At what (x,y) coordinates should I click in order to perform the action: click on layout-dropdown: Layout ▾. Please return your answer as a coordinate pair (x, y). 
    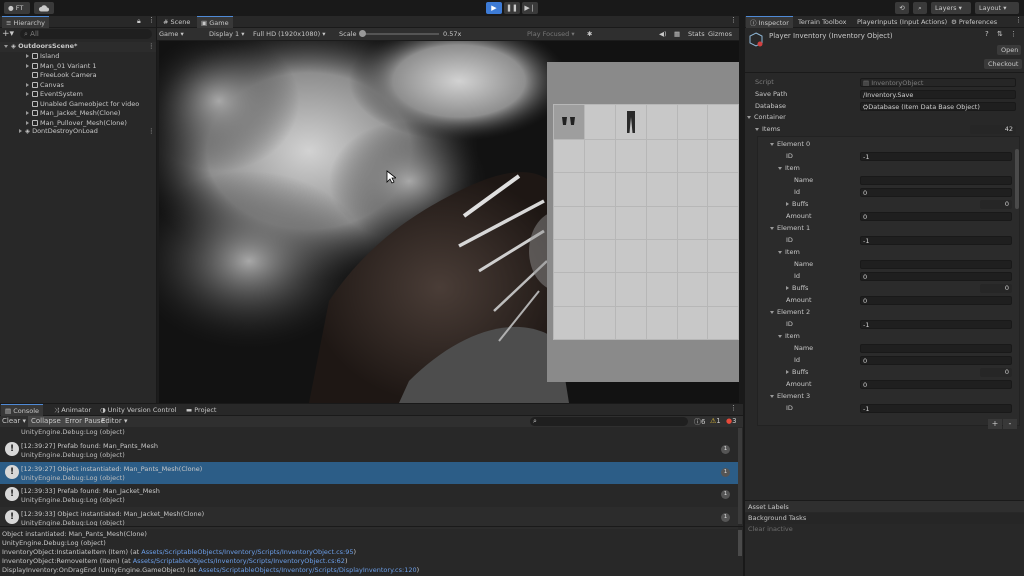
    Looking at the image, I should click on (997, 8).